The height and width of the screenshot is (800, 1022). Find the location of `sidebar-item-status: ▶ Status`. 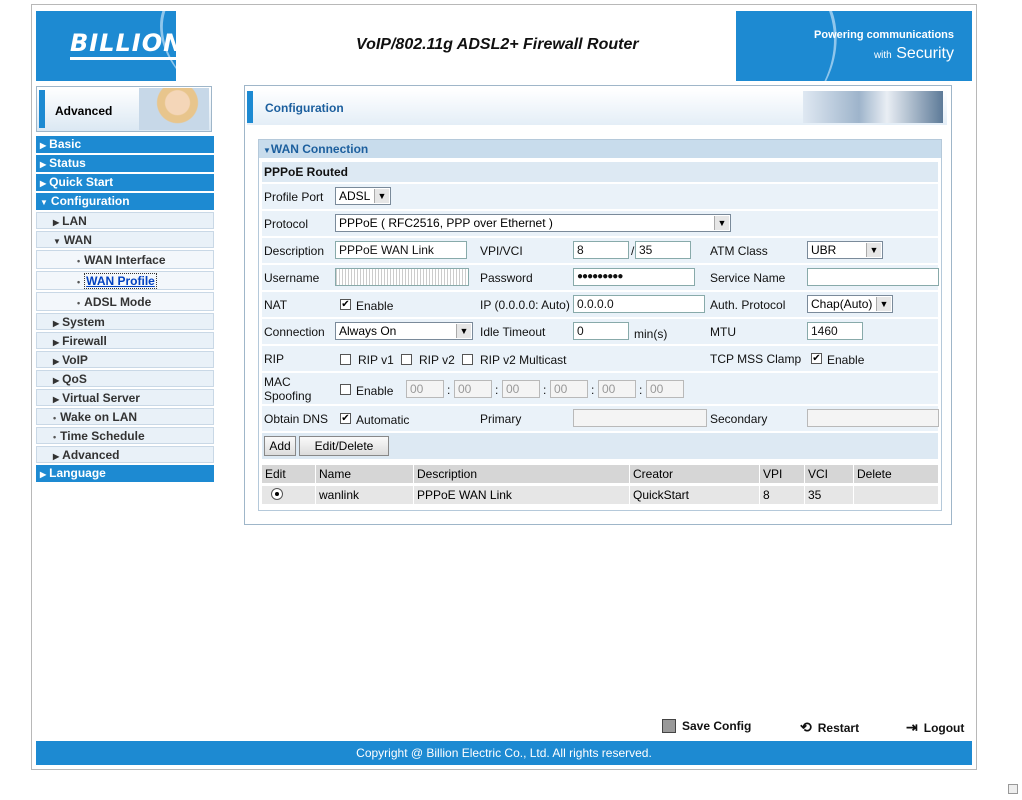

sidebar-item-status: ▶ Status is located at coordinates (125, 163).